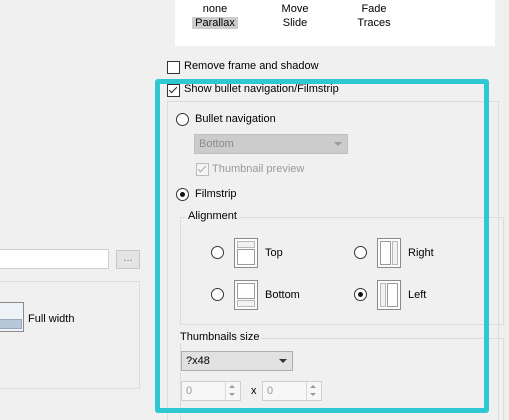 Image resolution: width=509 pixels, height=420 pixels. What do you see at coordinates (261, 89) in the screenshot?
I see `show-bullets-label: Show bullet navigation/Filmstrip` at bounding box center [261, 89].